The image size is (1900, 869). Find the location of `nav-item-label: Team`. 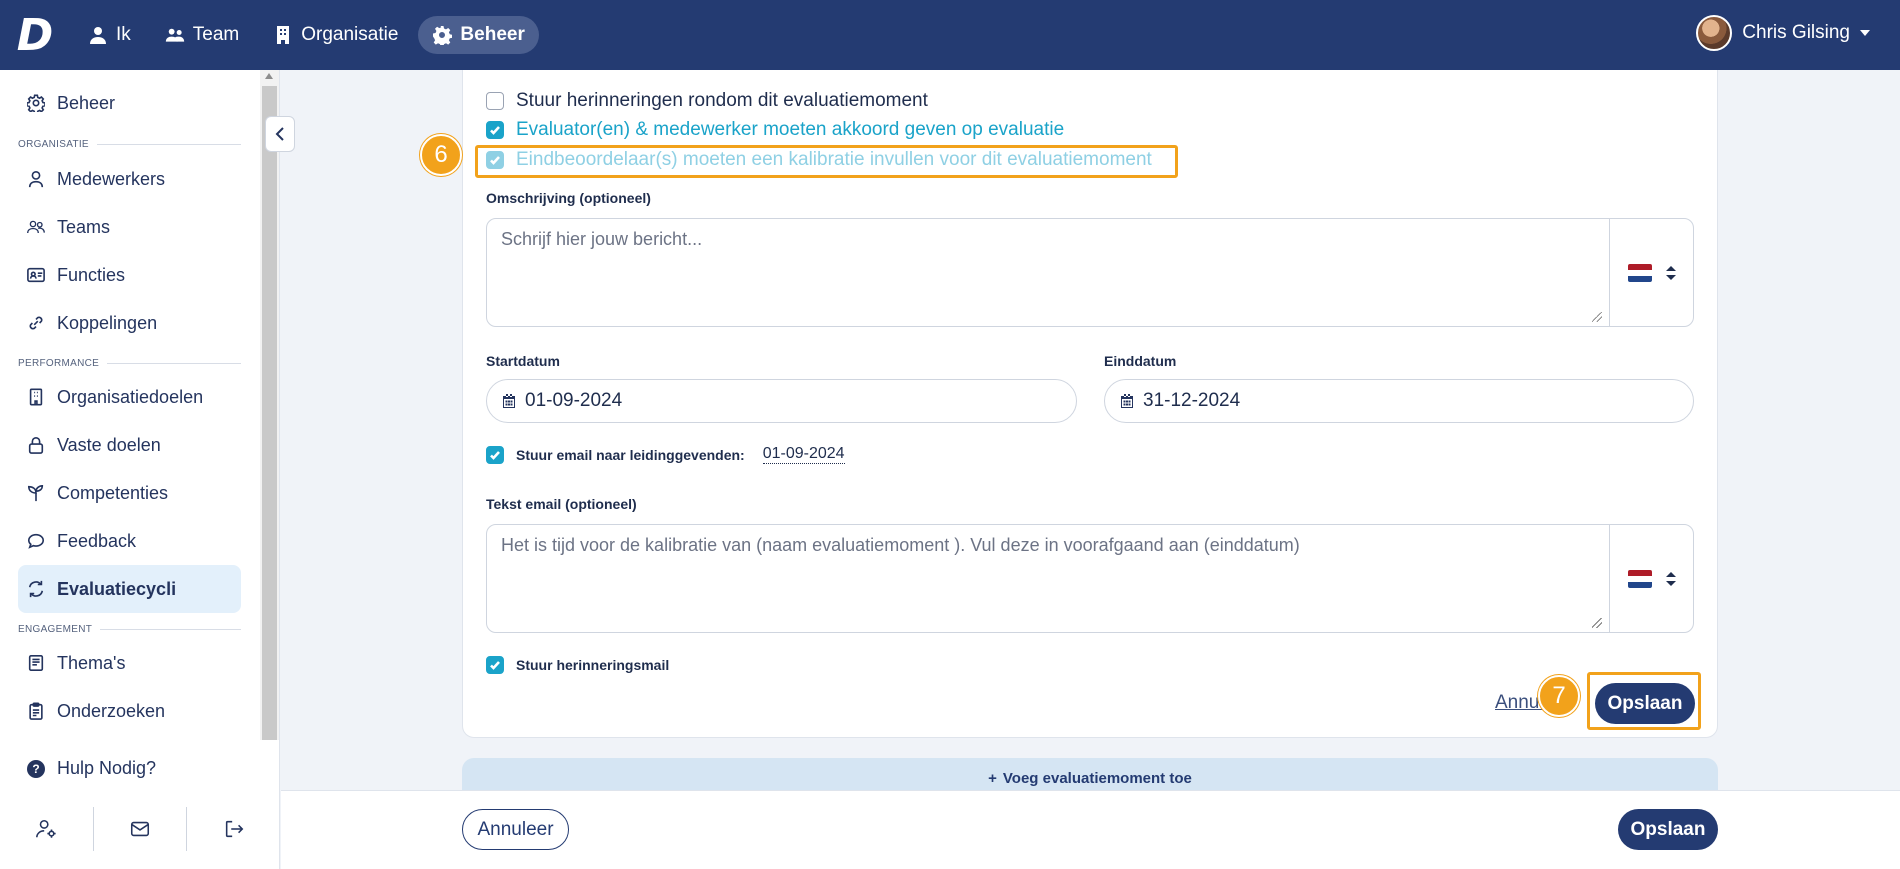

nav-item-label: Team is located at coordinates (216, 34).